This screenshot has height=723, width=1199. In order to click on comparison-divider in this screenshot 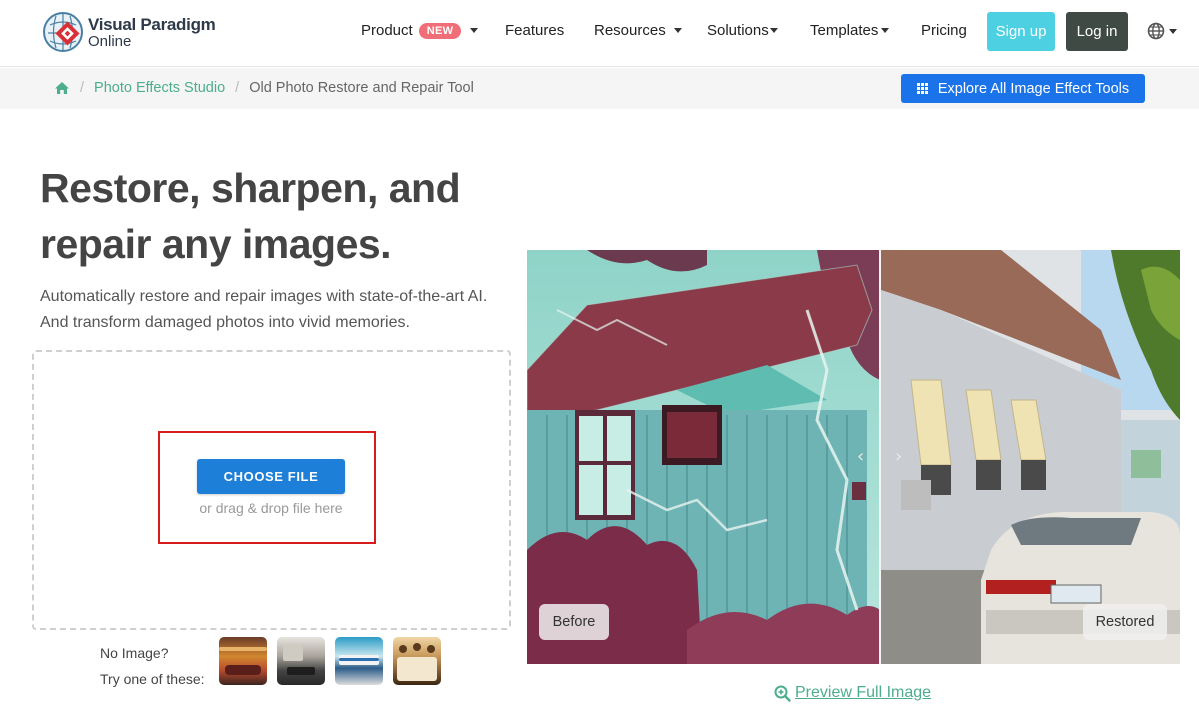, I will do `click(880, 457)`.